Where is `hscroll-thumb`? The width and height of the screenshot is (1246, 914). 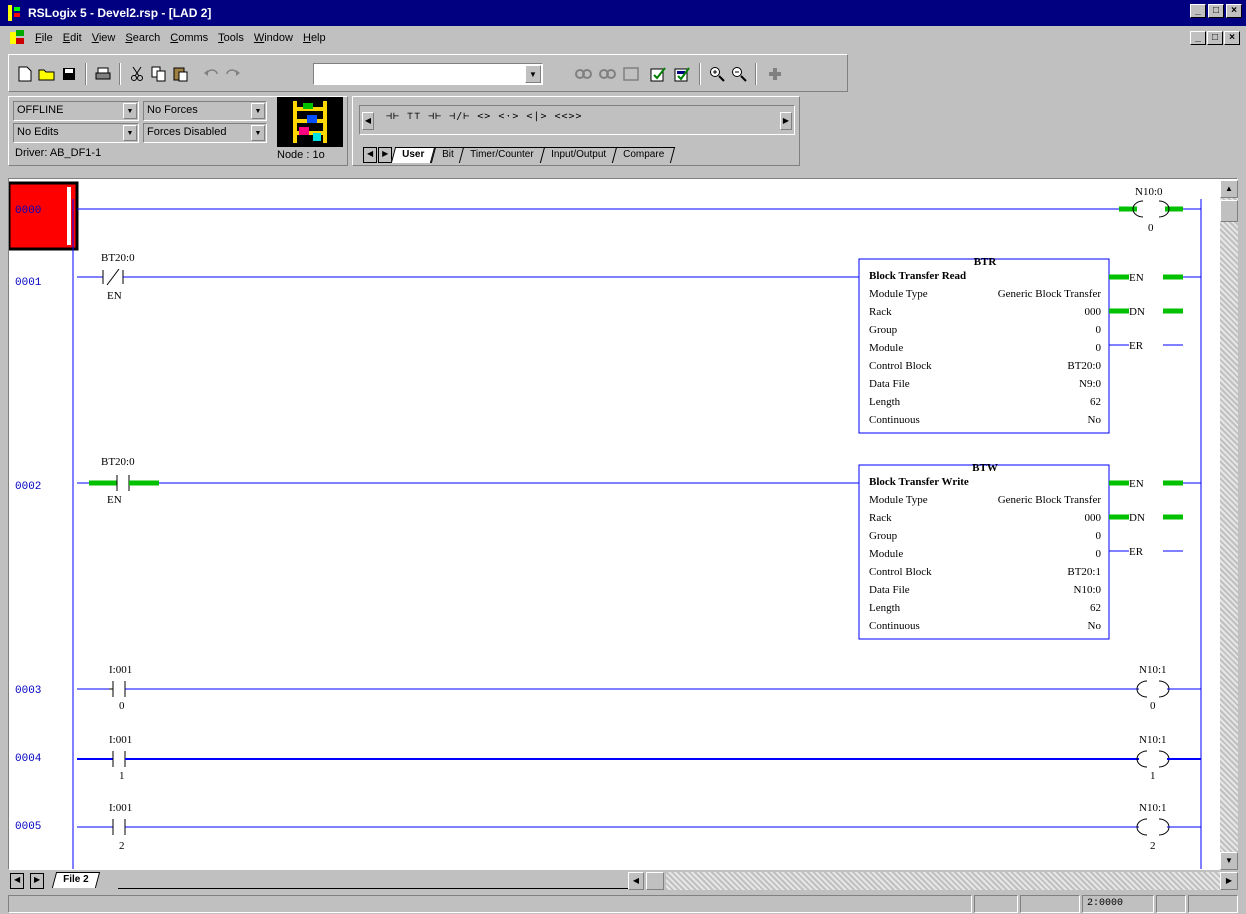
hscroll-thumb is located at coordinates (655, 881).